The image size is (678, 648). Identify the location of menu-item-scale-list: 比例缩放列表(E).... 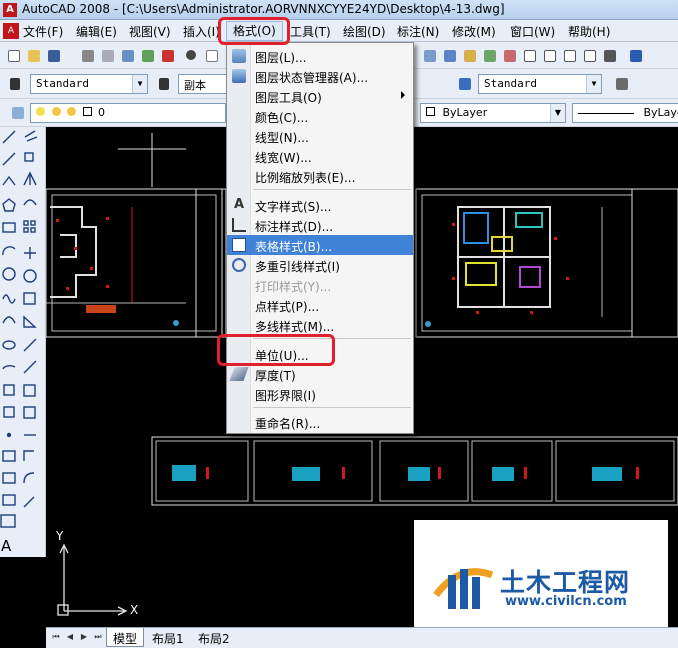
(320, 176).